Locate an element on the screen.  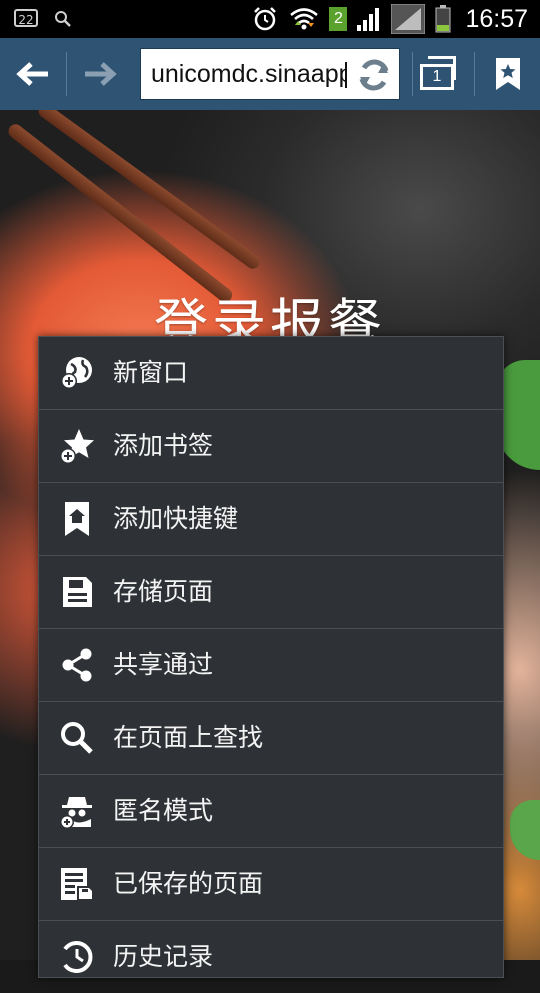
menu-item-label: 在页面上查找 is located at coordinates (188, 737).